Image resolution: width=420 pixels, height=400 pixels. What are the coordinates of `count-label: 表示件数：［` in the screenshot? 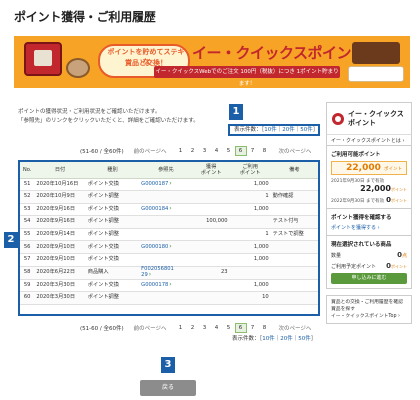 It's located at (249, 130).